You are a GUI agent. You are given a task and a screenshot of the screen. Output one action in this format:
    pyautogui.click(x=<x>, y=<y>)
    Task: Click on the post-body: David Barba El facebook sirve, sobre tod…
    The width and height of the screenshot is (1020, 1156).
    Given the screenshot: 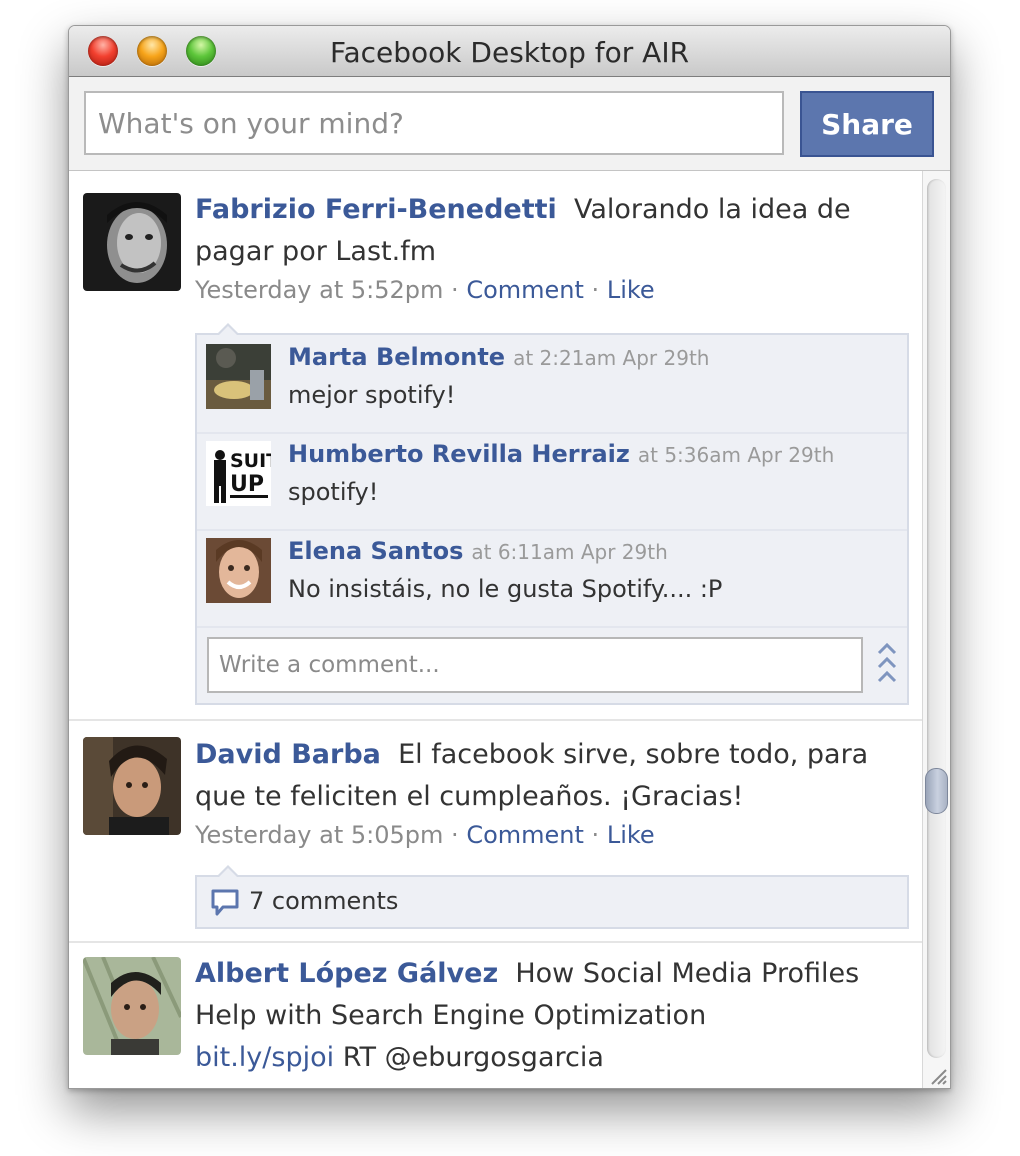 What is the action you would take?
    pyautogui.click(x=553, y=793)
    